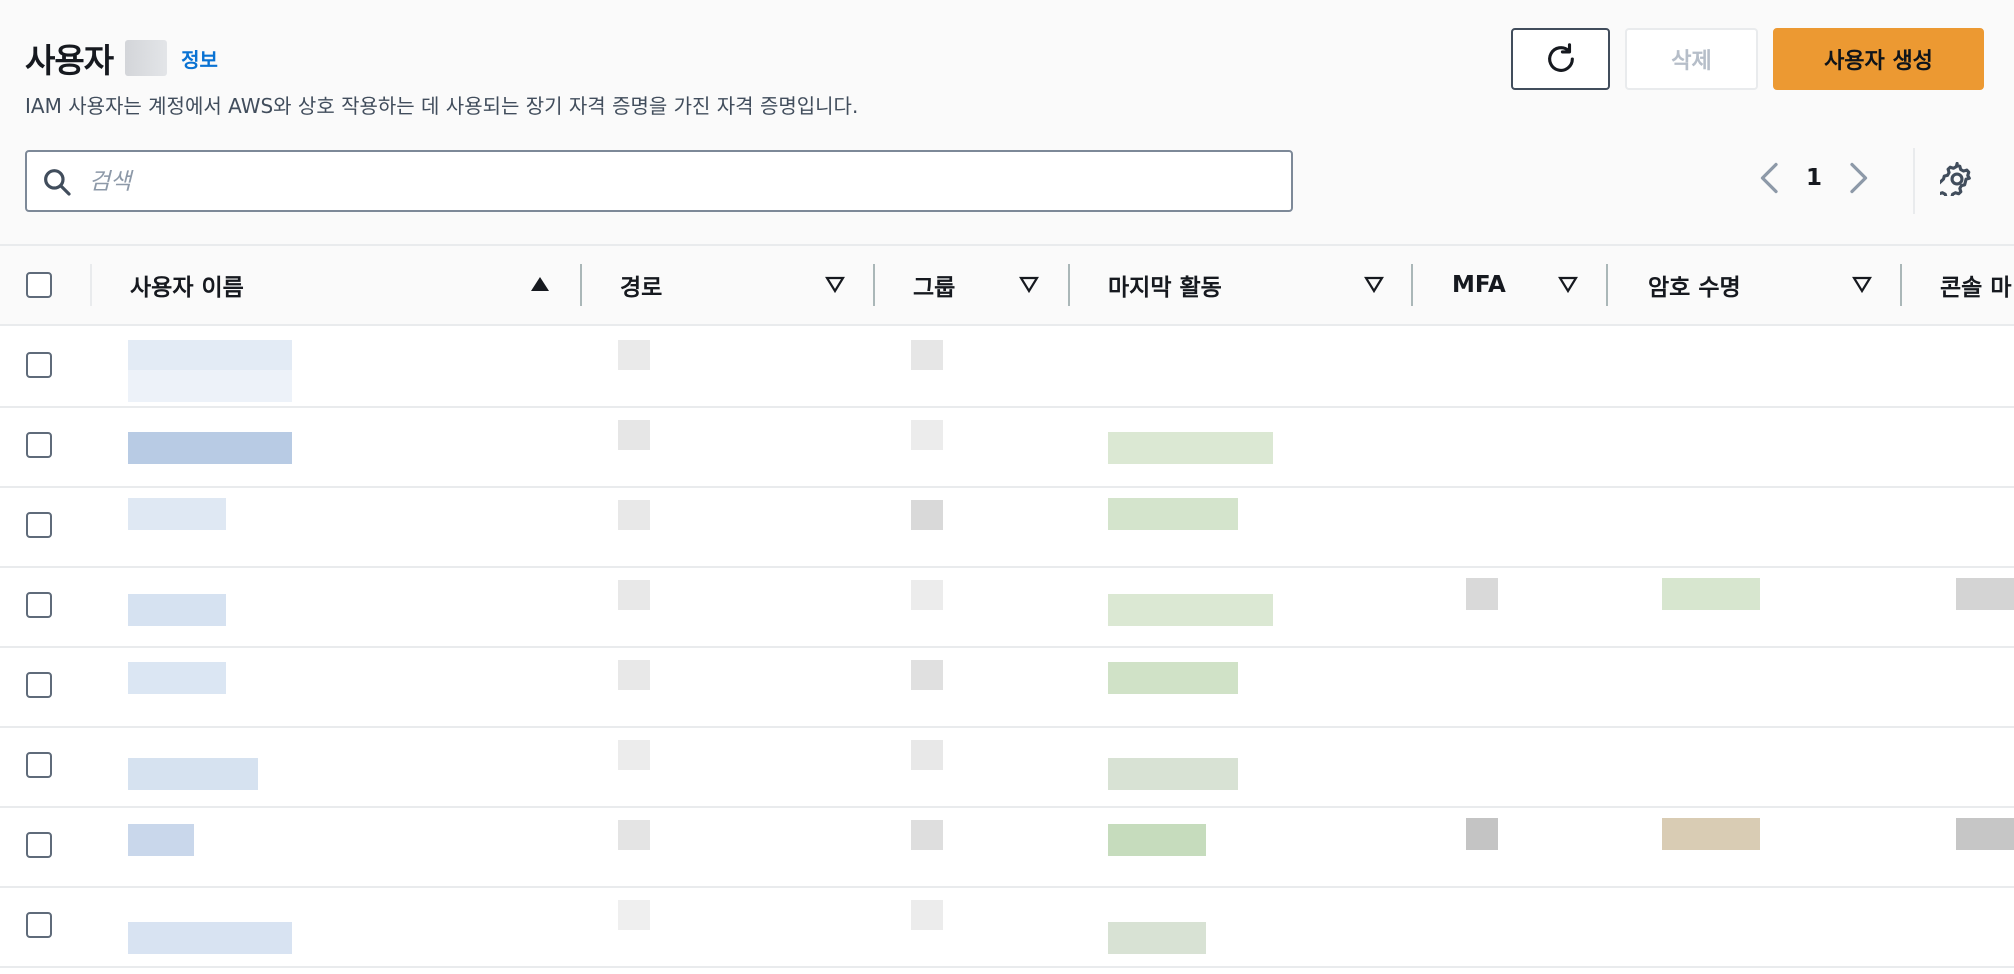  What do you see at coordinates (1770, 178) in the screenshot?
I see `chevron-left-icon` at bounding box center [1770, 178].